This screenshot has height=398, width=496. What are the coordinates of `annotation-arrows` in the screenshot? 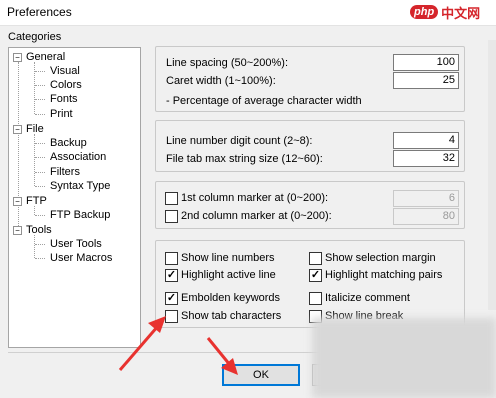 It's located at (178, 345).